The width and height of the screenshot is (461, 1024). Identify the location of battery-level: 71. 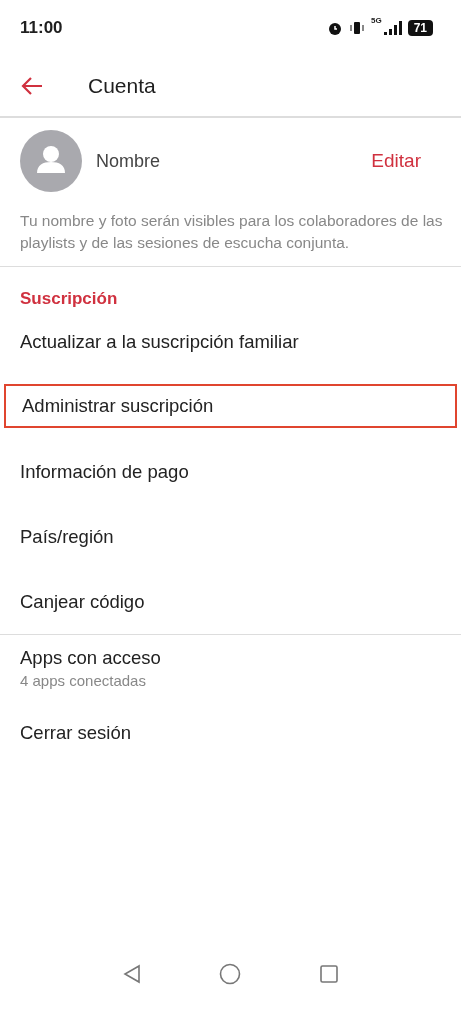
(420, 28).